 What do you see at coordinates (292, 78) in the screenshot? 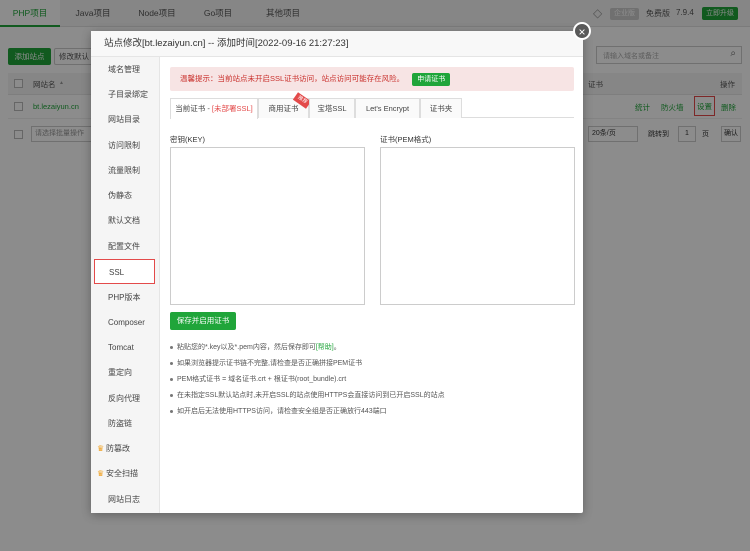
I see `warning-text: 温馨提示：当前站点未开启SSL证书访问，站点访问可能存在风险。` at bounding box center [292, 78].